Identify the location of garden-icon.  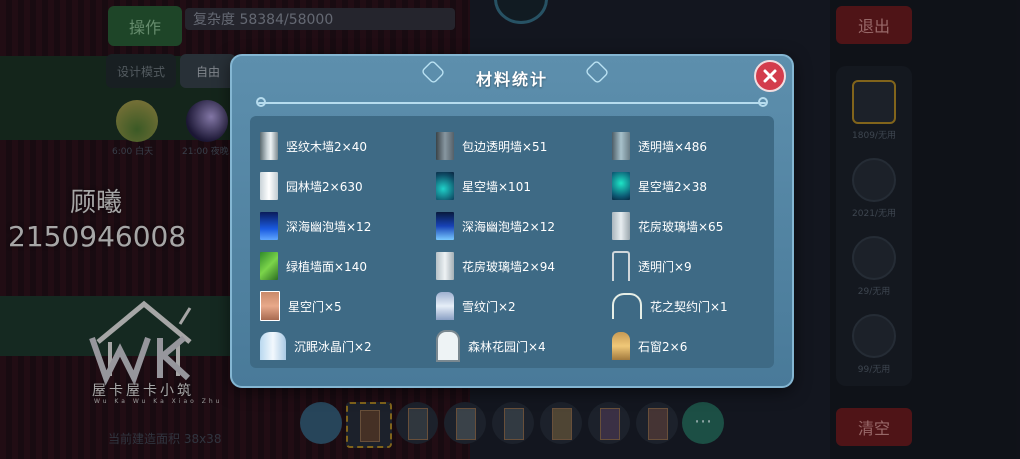
(269, 186).